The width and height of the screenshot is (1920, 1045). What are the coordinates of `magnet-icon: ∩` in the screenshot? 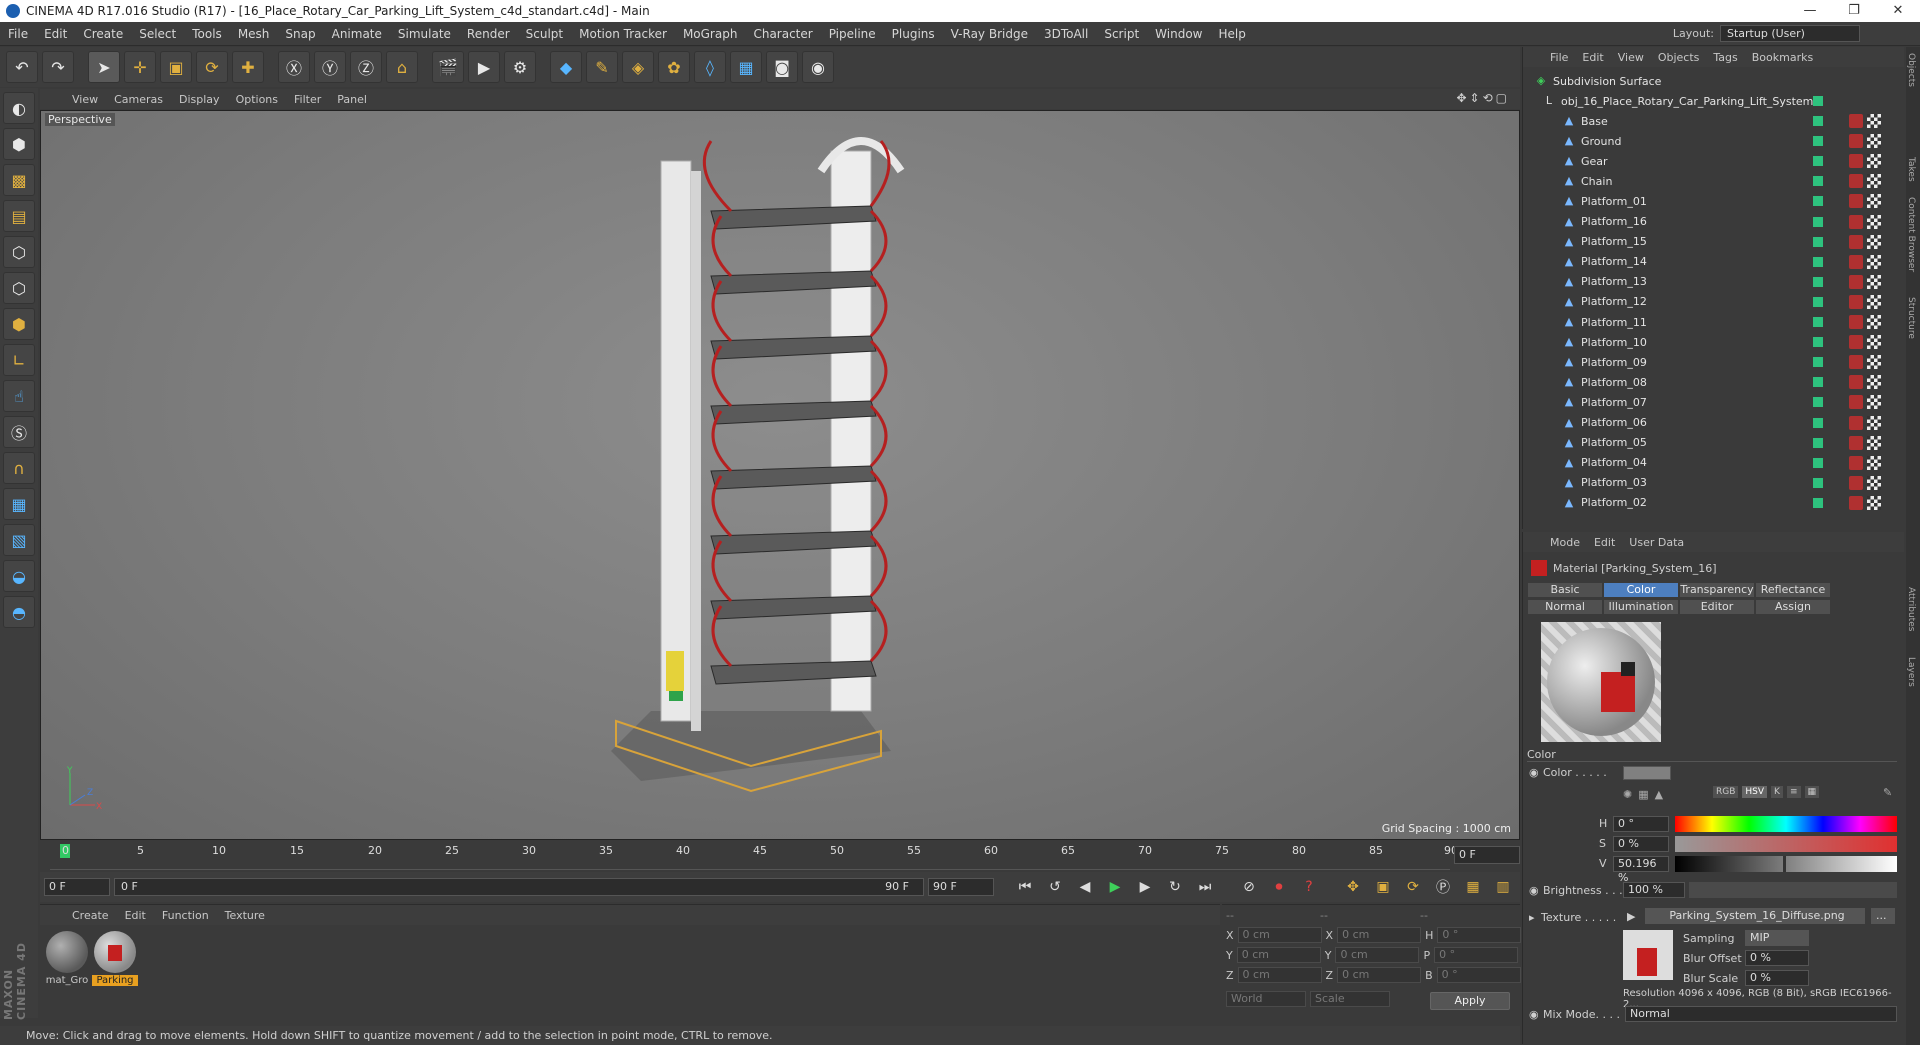 It's located at (19, 468).